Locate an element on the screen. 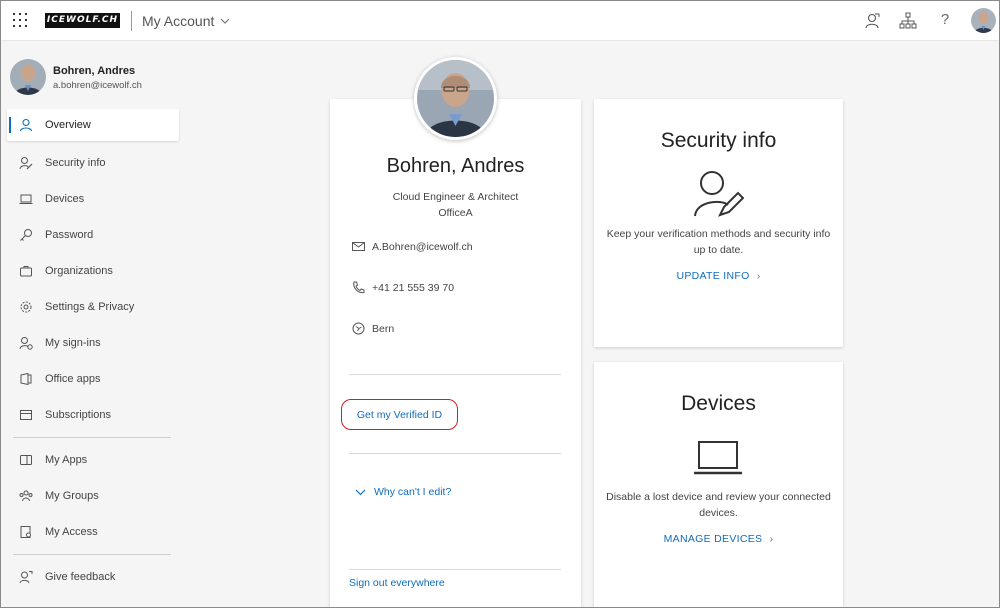 This screenshot has height=608, width=1000. profile-phone: +41 21 555 39 70 is located at coordinates (413, 287).